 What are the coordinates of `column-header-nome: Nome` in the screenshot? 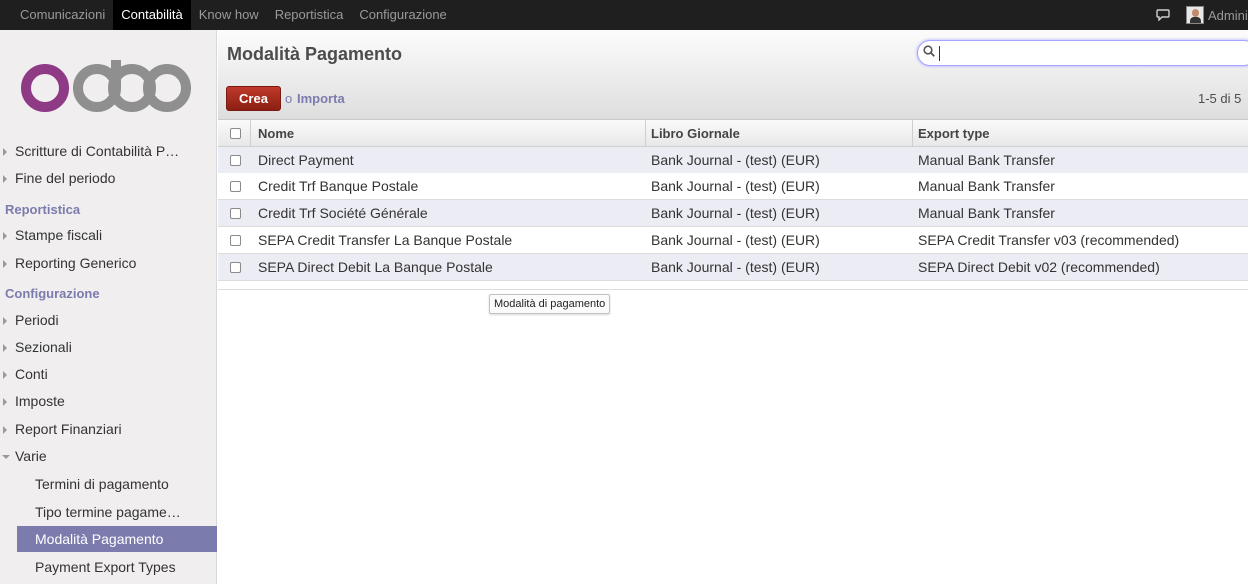 It's located at (276, 133).